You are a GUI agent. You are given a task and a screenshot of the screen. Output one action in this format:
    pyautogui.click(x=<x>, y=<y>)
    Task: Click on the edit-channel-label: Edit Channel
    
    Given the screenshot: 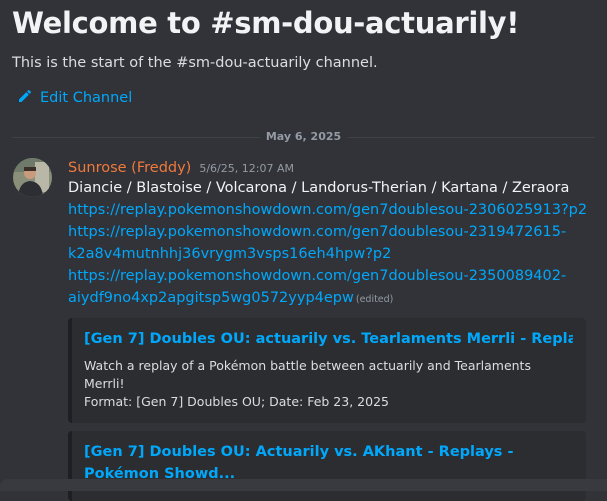 What is the action you would take?
    pyautogui.click(x=86, y=98)
    